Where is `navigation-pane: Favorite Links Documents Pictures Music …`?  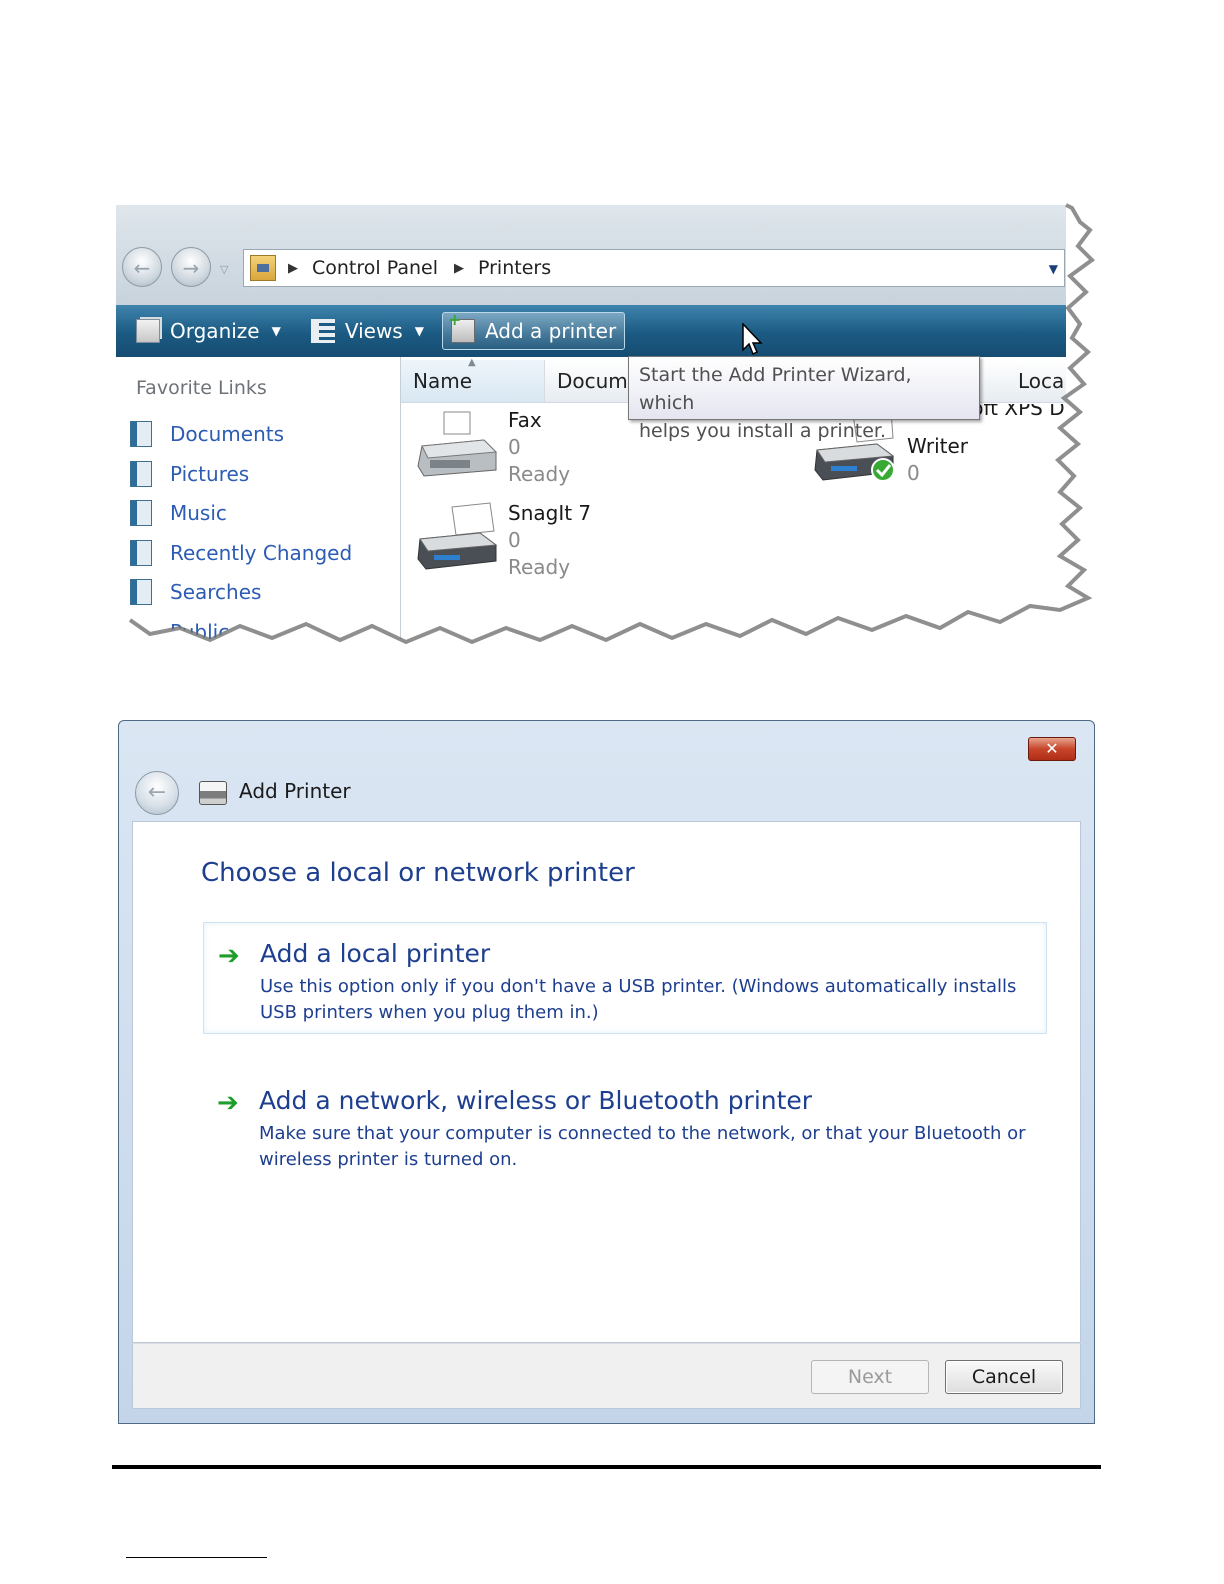
navigation-pane: Favorite Links Documents Pictures Music … is located at coordinates (258, 498).